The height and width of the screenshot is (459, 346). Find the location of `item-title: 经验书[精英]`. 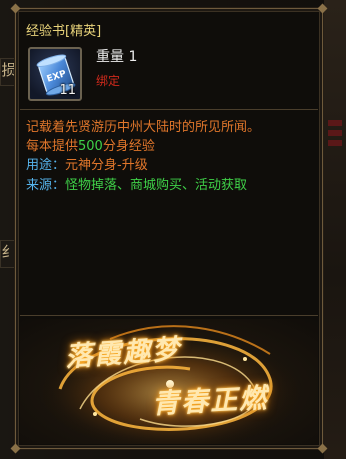

item-title: 经验书[精英] is located at coordinates (64, 31).